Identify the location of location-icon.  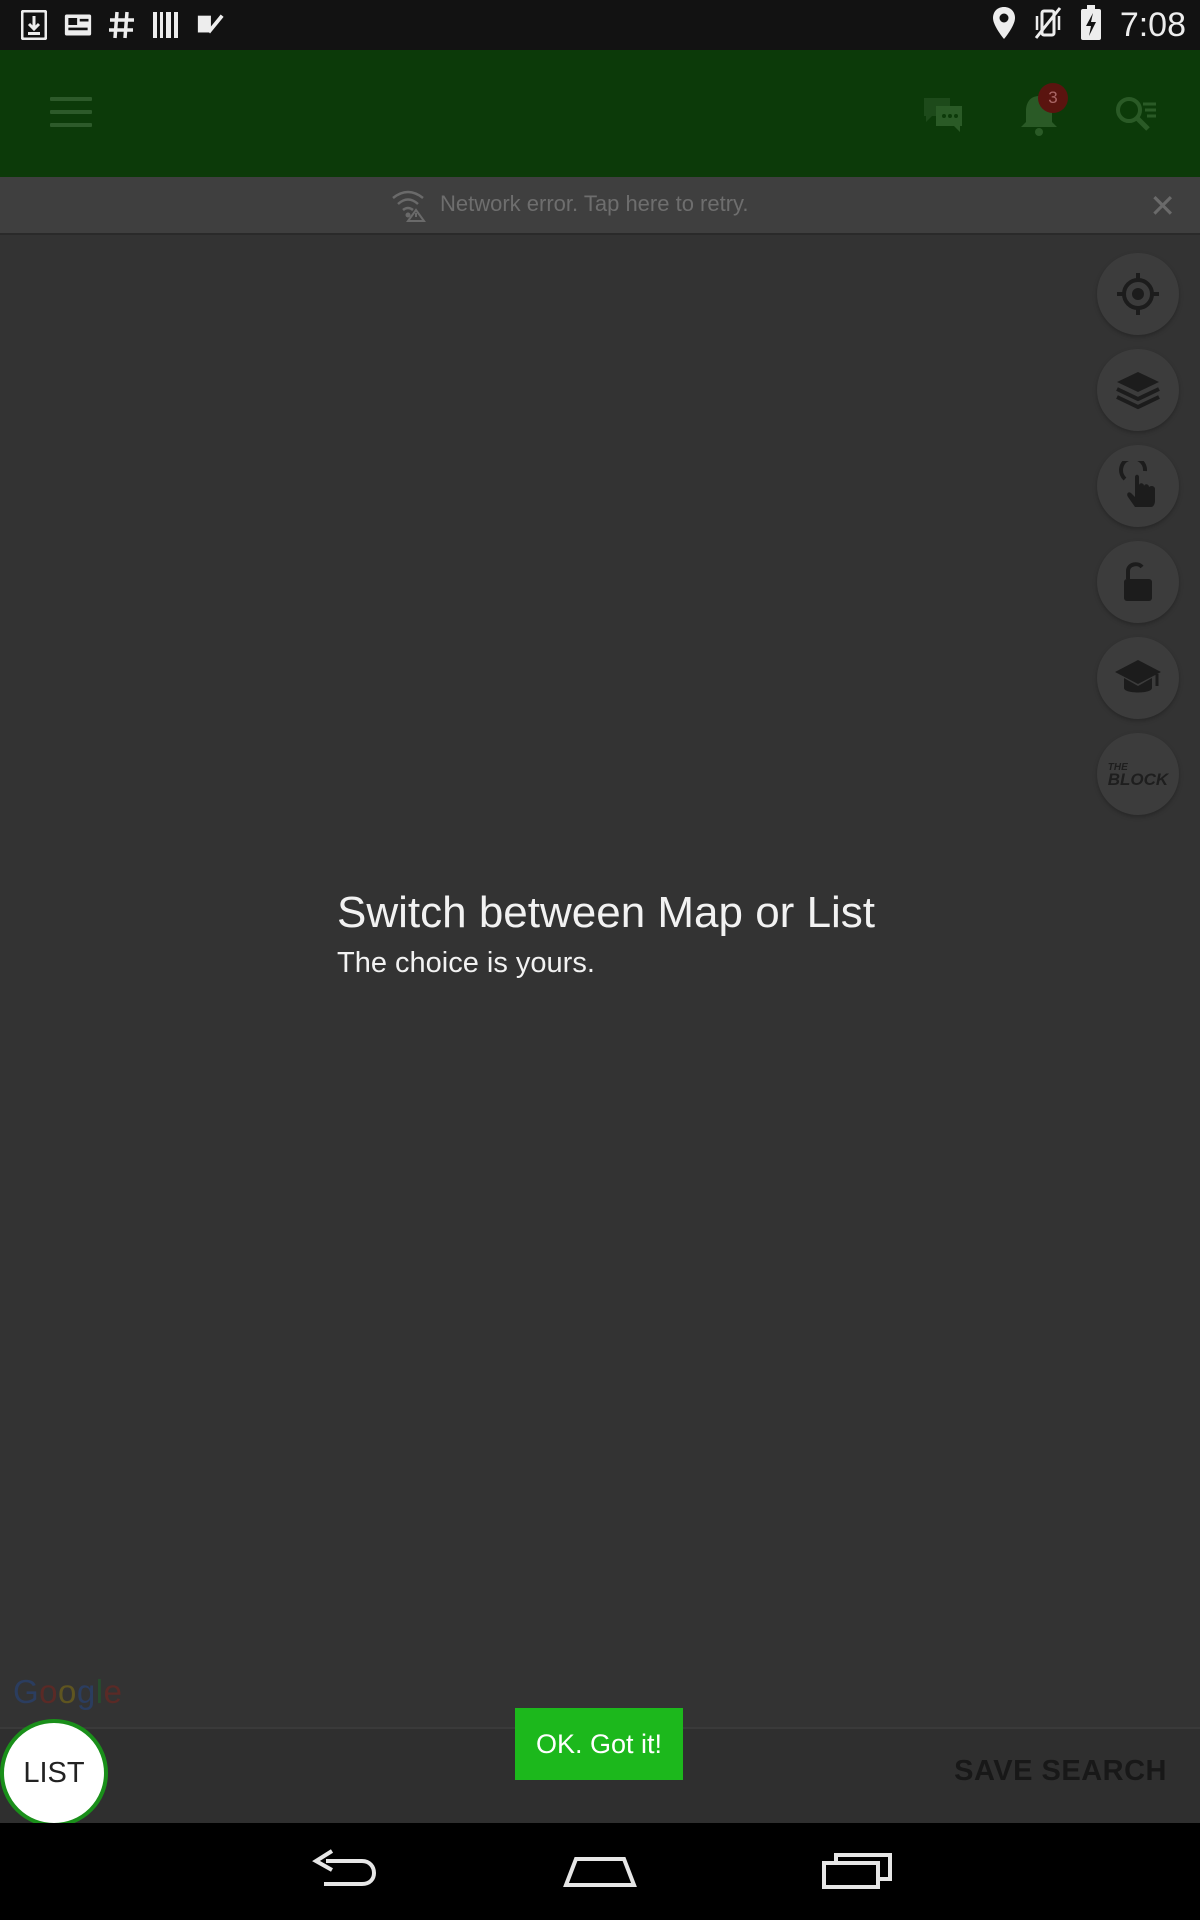
(1004, 25).